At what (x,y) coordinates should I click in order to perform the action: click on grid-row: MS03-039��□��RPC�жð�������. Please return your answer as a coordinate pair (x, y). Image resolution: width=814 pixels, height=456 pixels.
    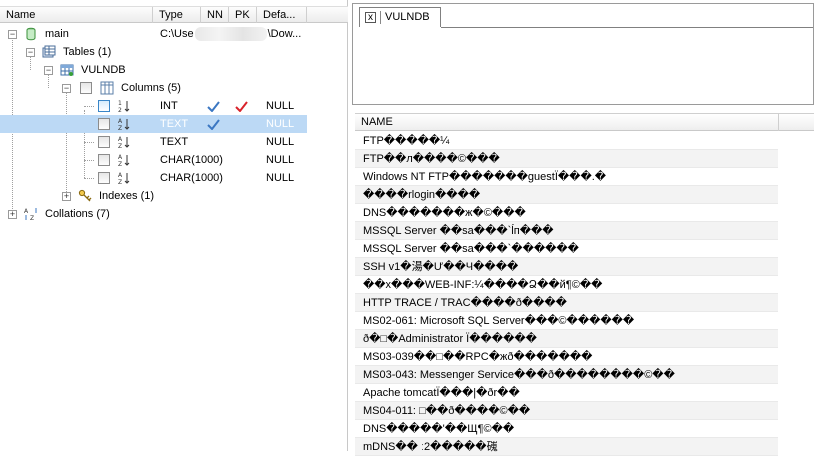
    Looking at the image, I should click on (566, 357).